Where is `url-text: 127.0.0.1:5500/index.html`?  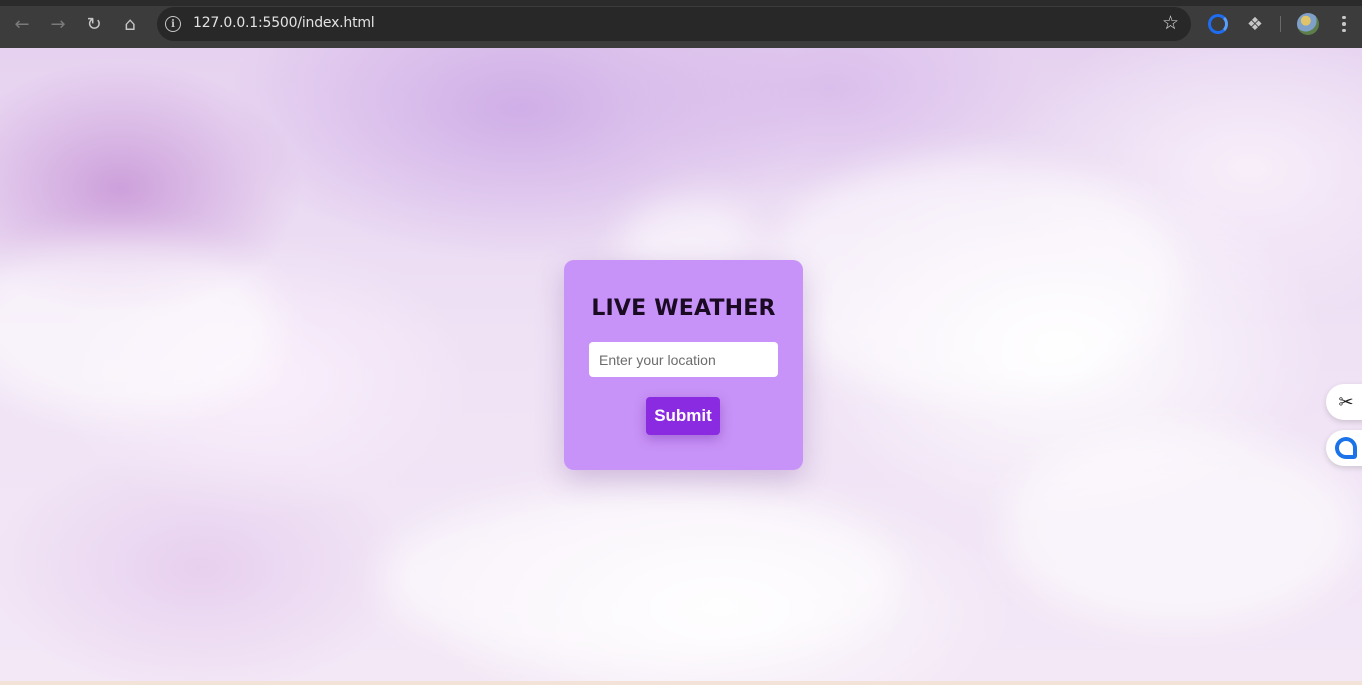
url-text: 127.0.0.1:5500/index.html is located at coordinates (284, 23).